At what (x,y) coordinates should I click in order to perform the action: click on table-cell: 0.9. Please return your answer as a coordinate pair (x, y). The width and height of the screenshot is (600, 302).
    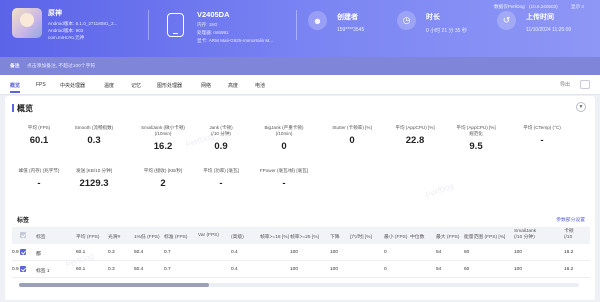
    Looking at the image, I should click on (15, 269).